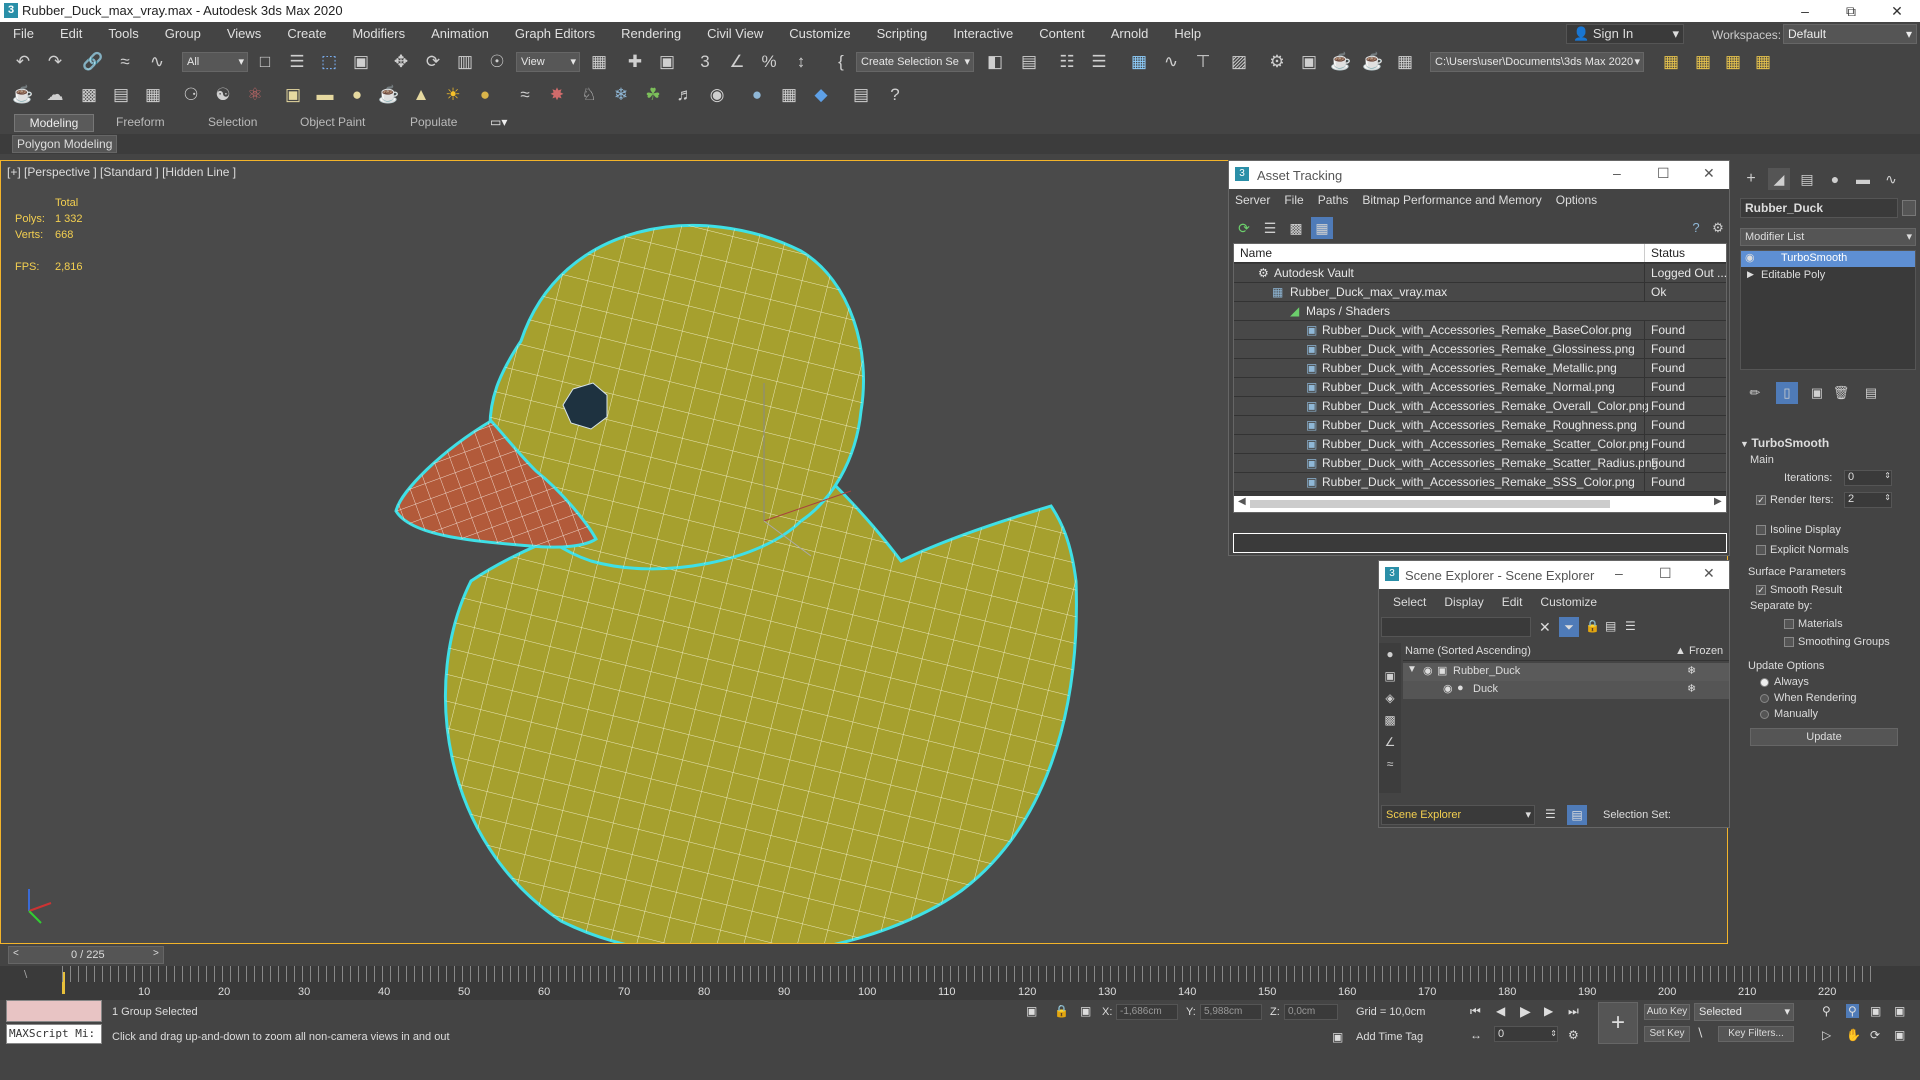  I want to click on help-icon: ?, so click(895, 95).